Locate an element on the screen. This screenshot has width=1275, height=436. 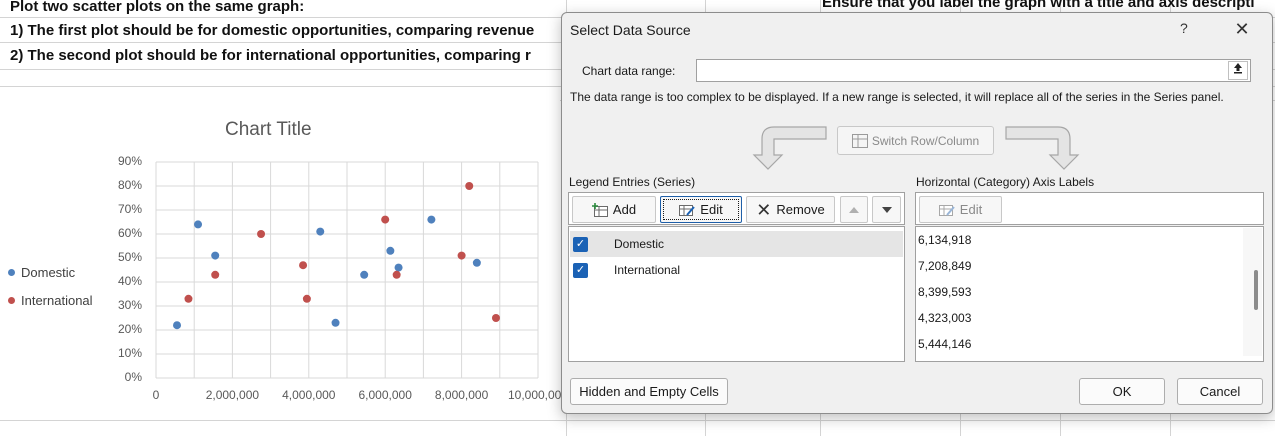
y-tick-label: 40% is located at coordinates (130, 281).